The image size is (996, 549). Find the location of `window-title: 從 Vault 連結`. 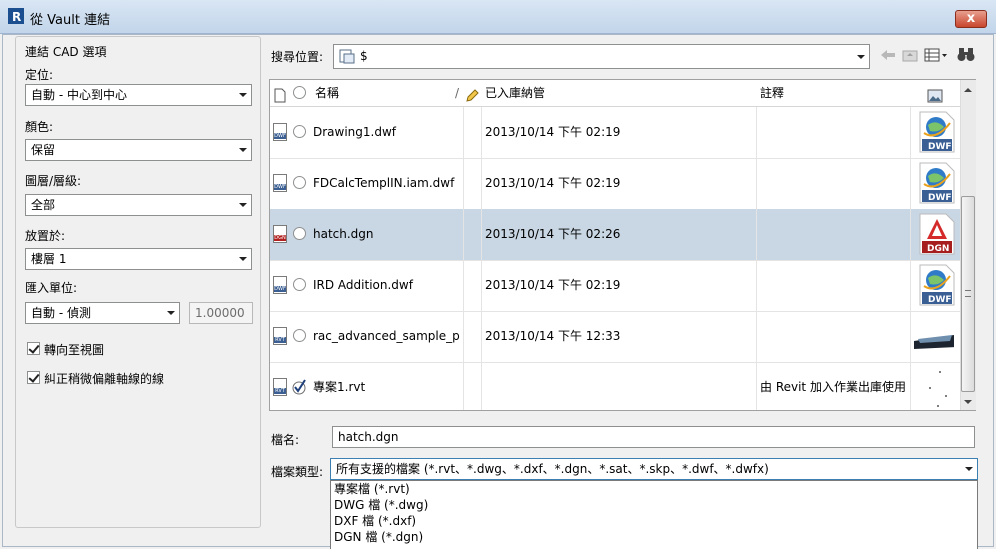

window-title: 從 Vault 連結 is located at coordinates (70, 20).